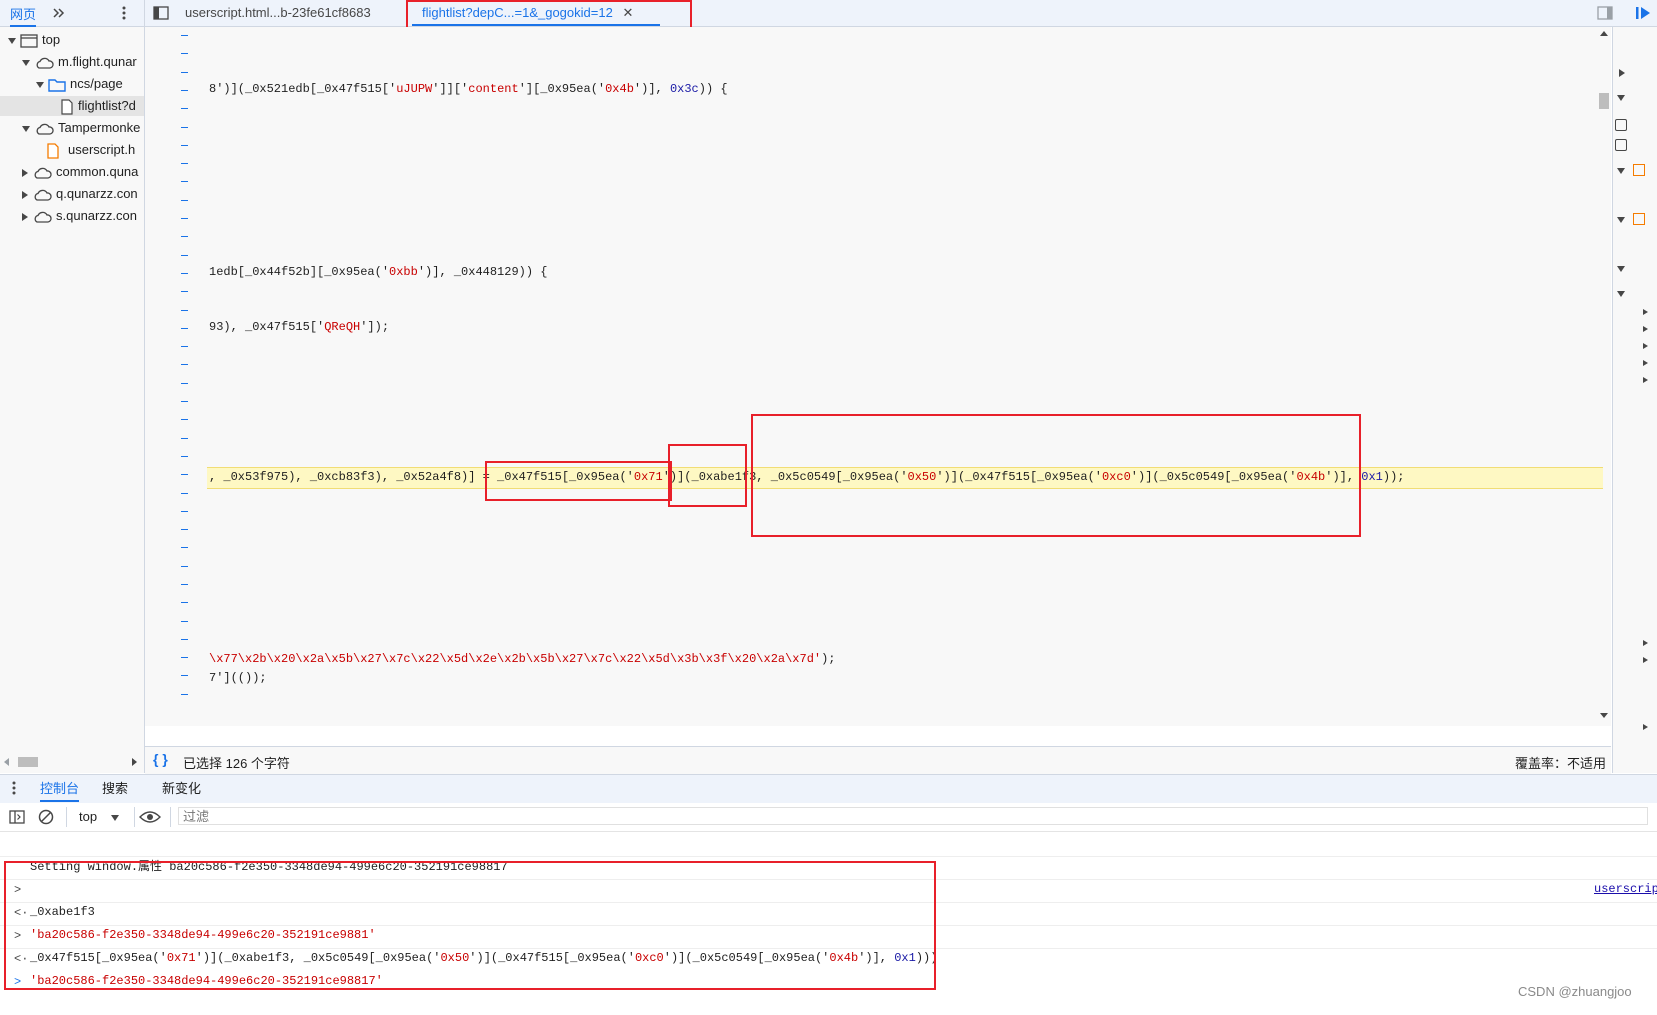  Describe the element at coordinates (707, 475) in the screenshot. I see `annotation-box-arg1` at that location.